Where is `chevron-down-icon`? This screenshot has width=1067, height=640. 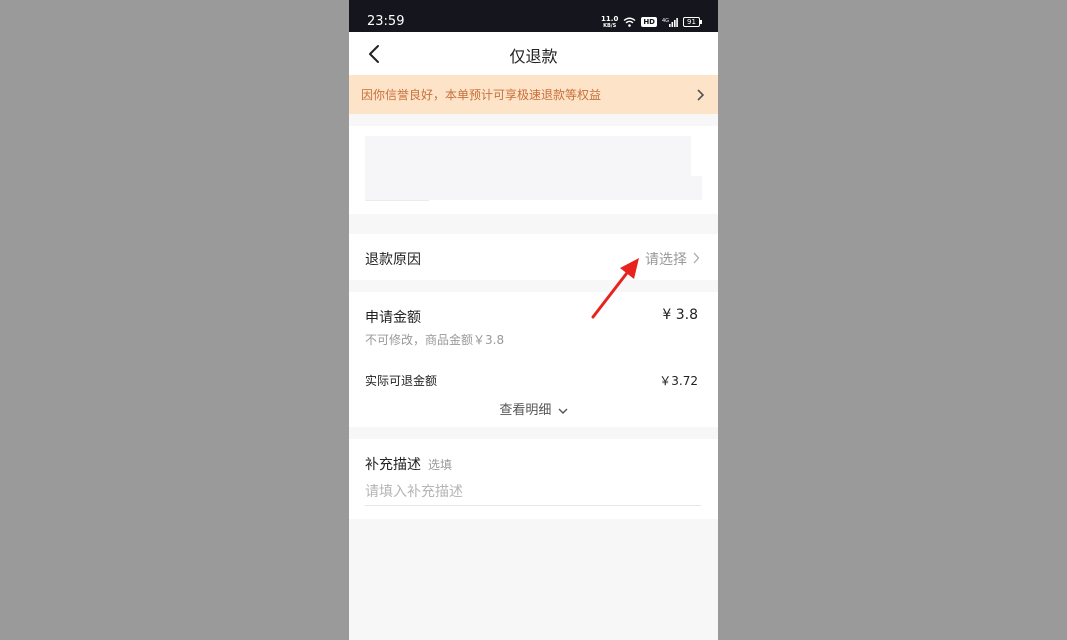
chevron-down-icon is located at coordinates (563, 411).